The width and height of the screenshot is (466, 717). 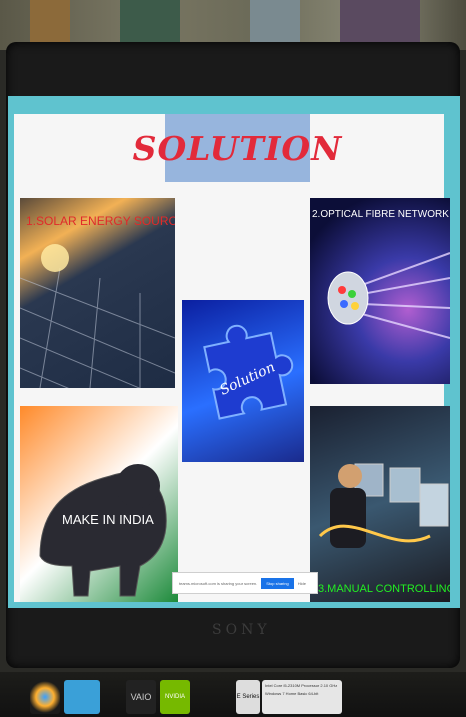 What do you see at coordinates (301, 685) in the screenshot?
I see `spec-cpu-text: Intel Core i5-2310M Processor 2.10 GHz` at bounding box center [301, 685].